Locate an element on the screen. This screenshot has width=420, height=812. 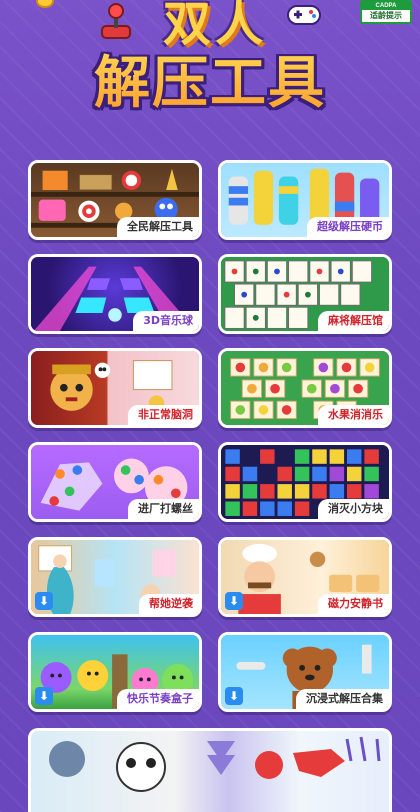
game-card-brain-hole: 非正常脑洞 is located at coordinates (115, 388).